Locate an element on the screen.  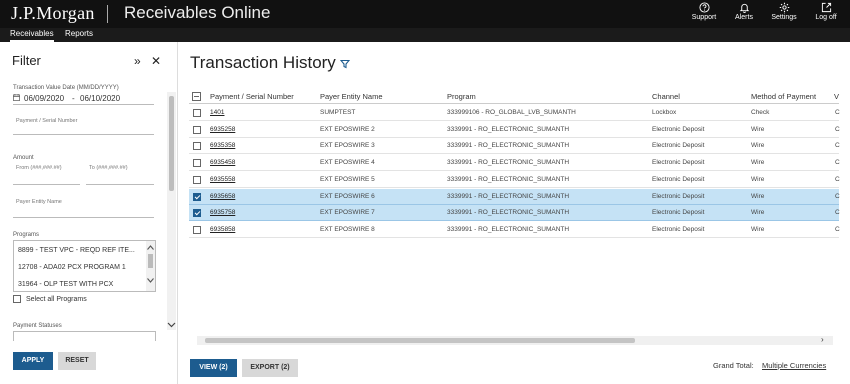
indeterminate-icon is located at coordinates (196, 96).